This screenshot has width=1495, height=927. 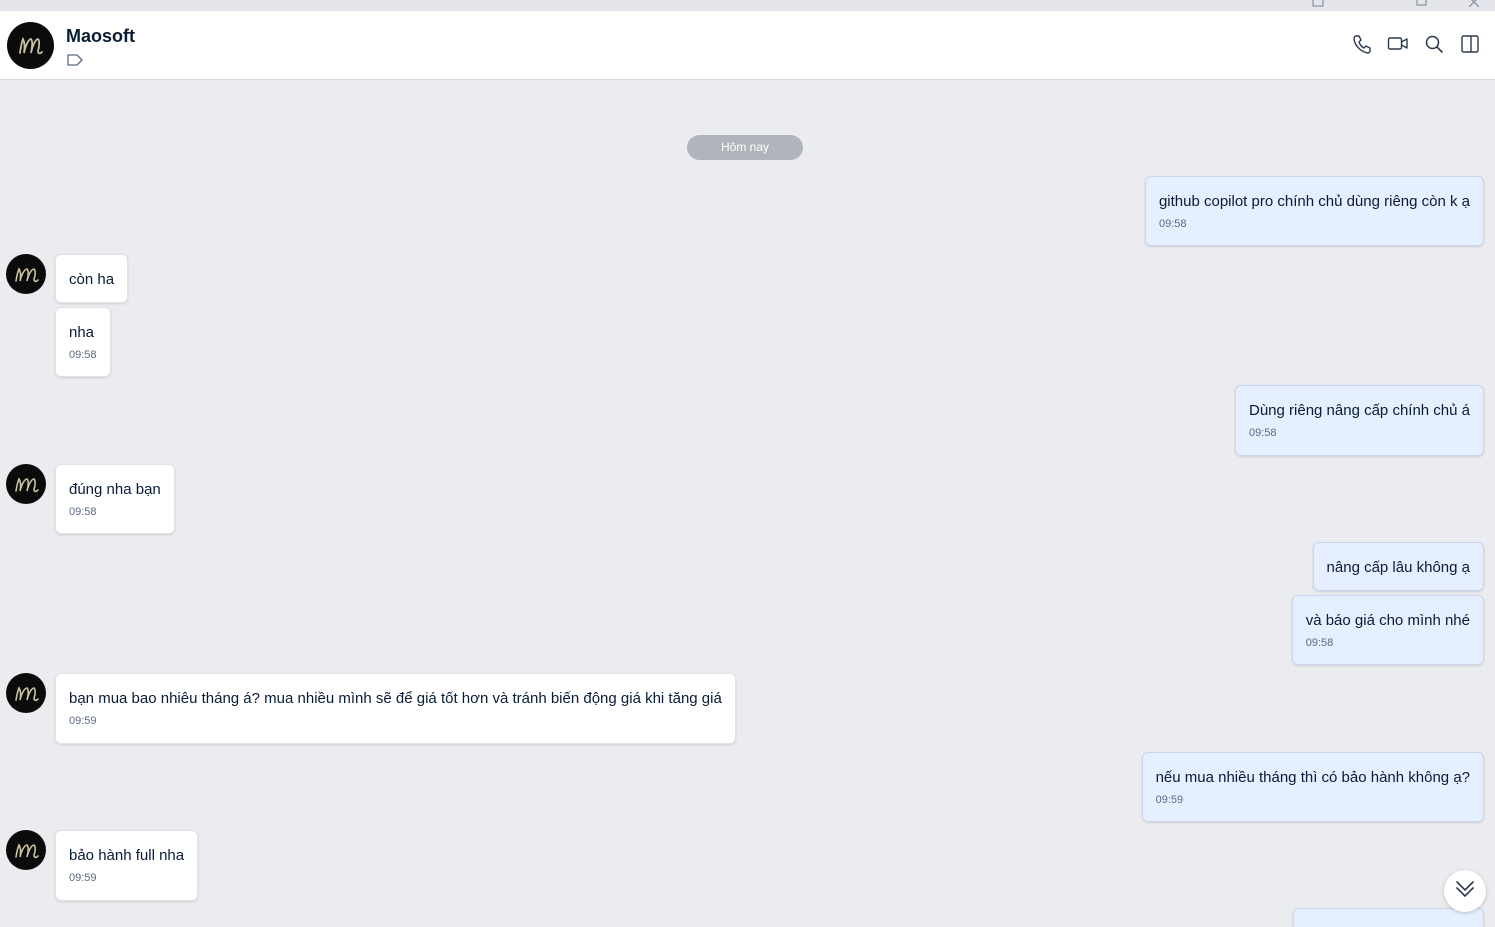 I want to click on date-separator: Hôm nay, so click(x=745, y=147).